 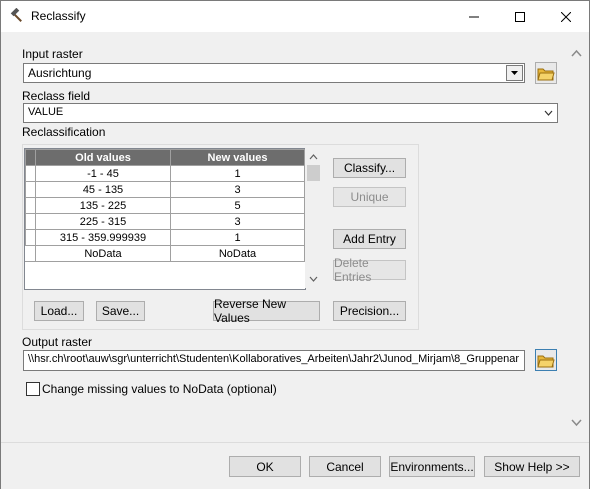 I want to click on table-row: 315 - 359.999939 1, so click(x=165, y=237).